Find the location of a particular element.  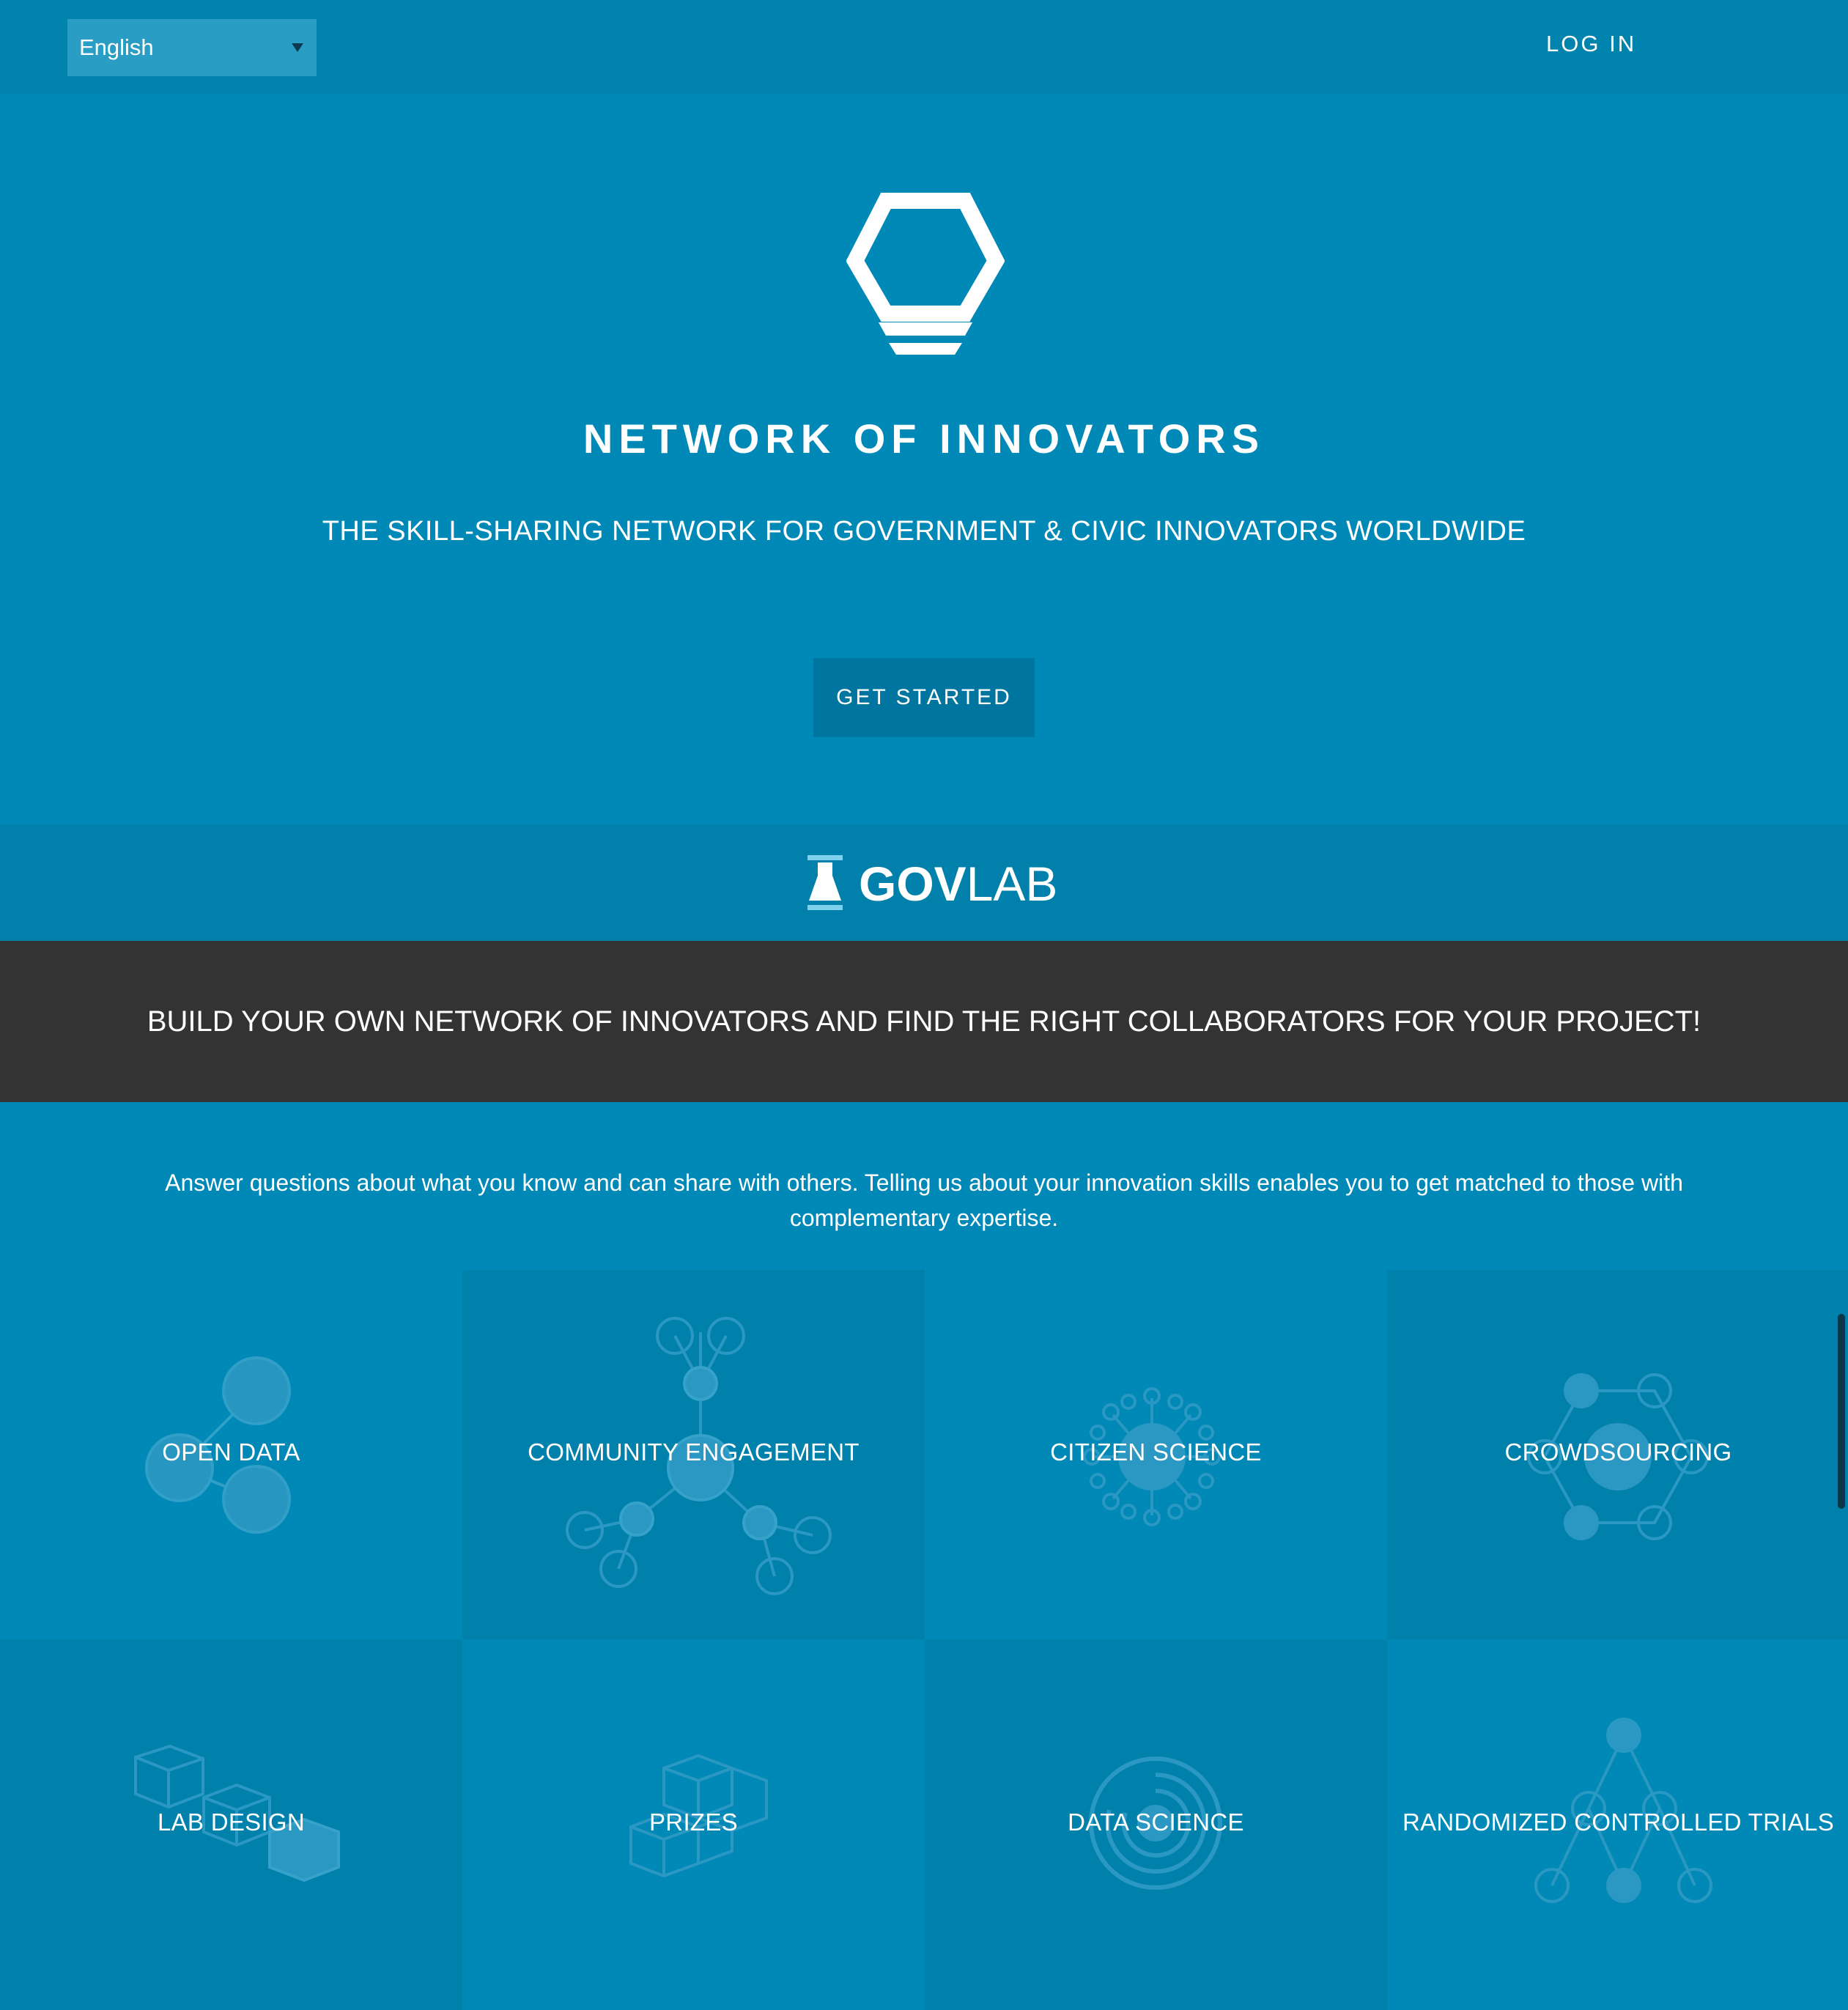

top-bar: English LOG IN is located at coordinates (924, 47).